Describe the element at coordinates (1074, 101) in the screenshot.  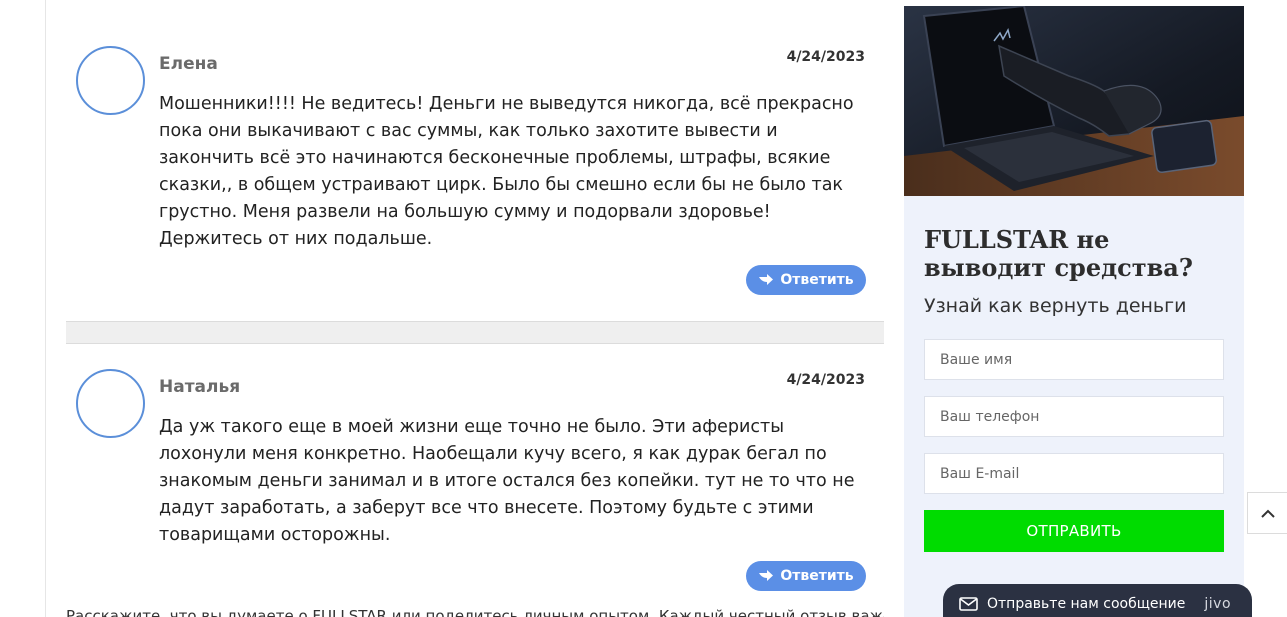
I see `promo-image` at that location.